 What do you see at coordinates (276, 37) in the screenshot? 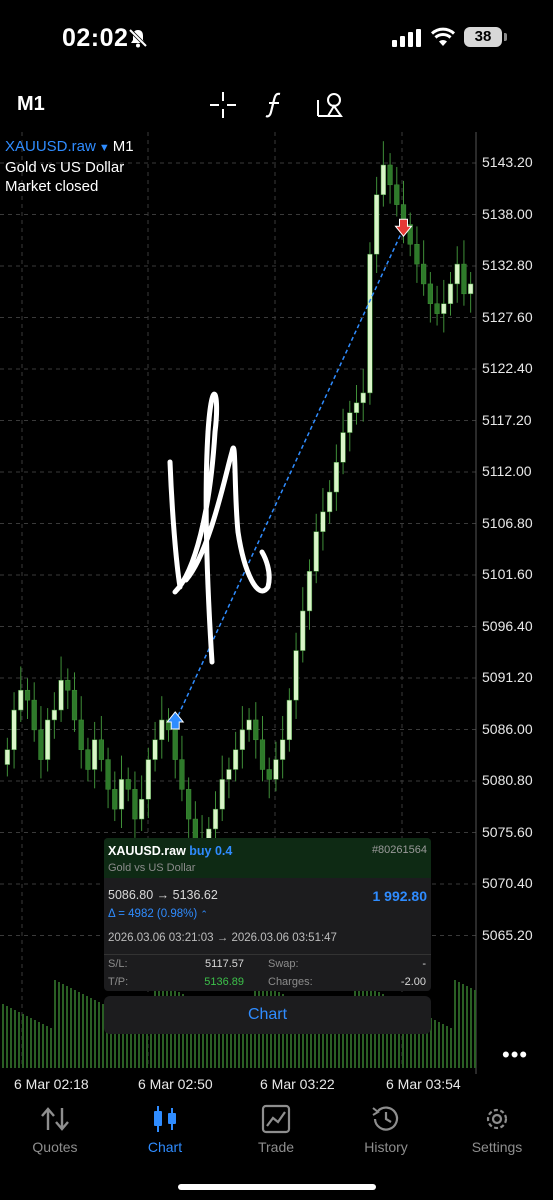
I see `status-bar: 02:02 38` at bounding box center [276, 37].